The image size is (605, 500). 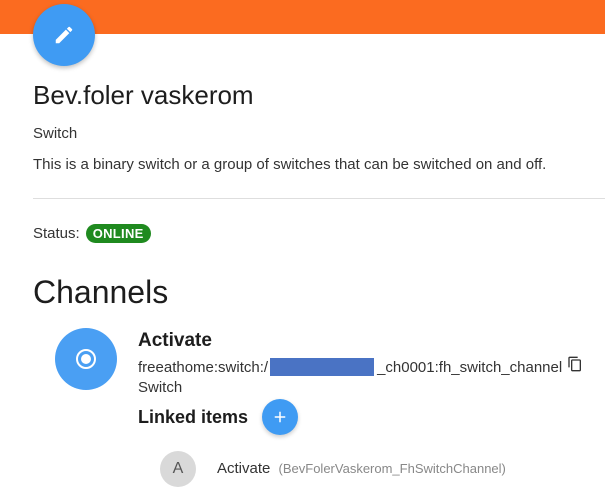 I want to click on channel-uid-prefix: freeathome:switch:/, so click(x=203, y=367).